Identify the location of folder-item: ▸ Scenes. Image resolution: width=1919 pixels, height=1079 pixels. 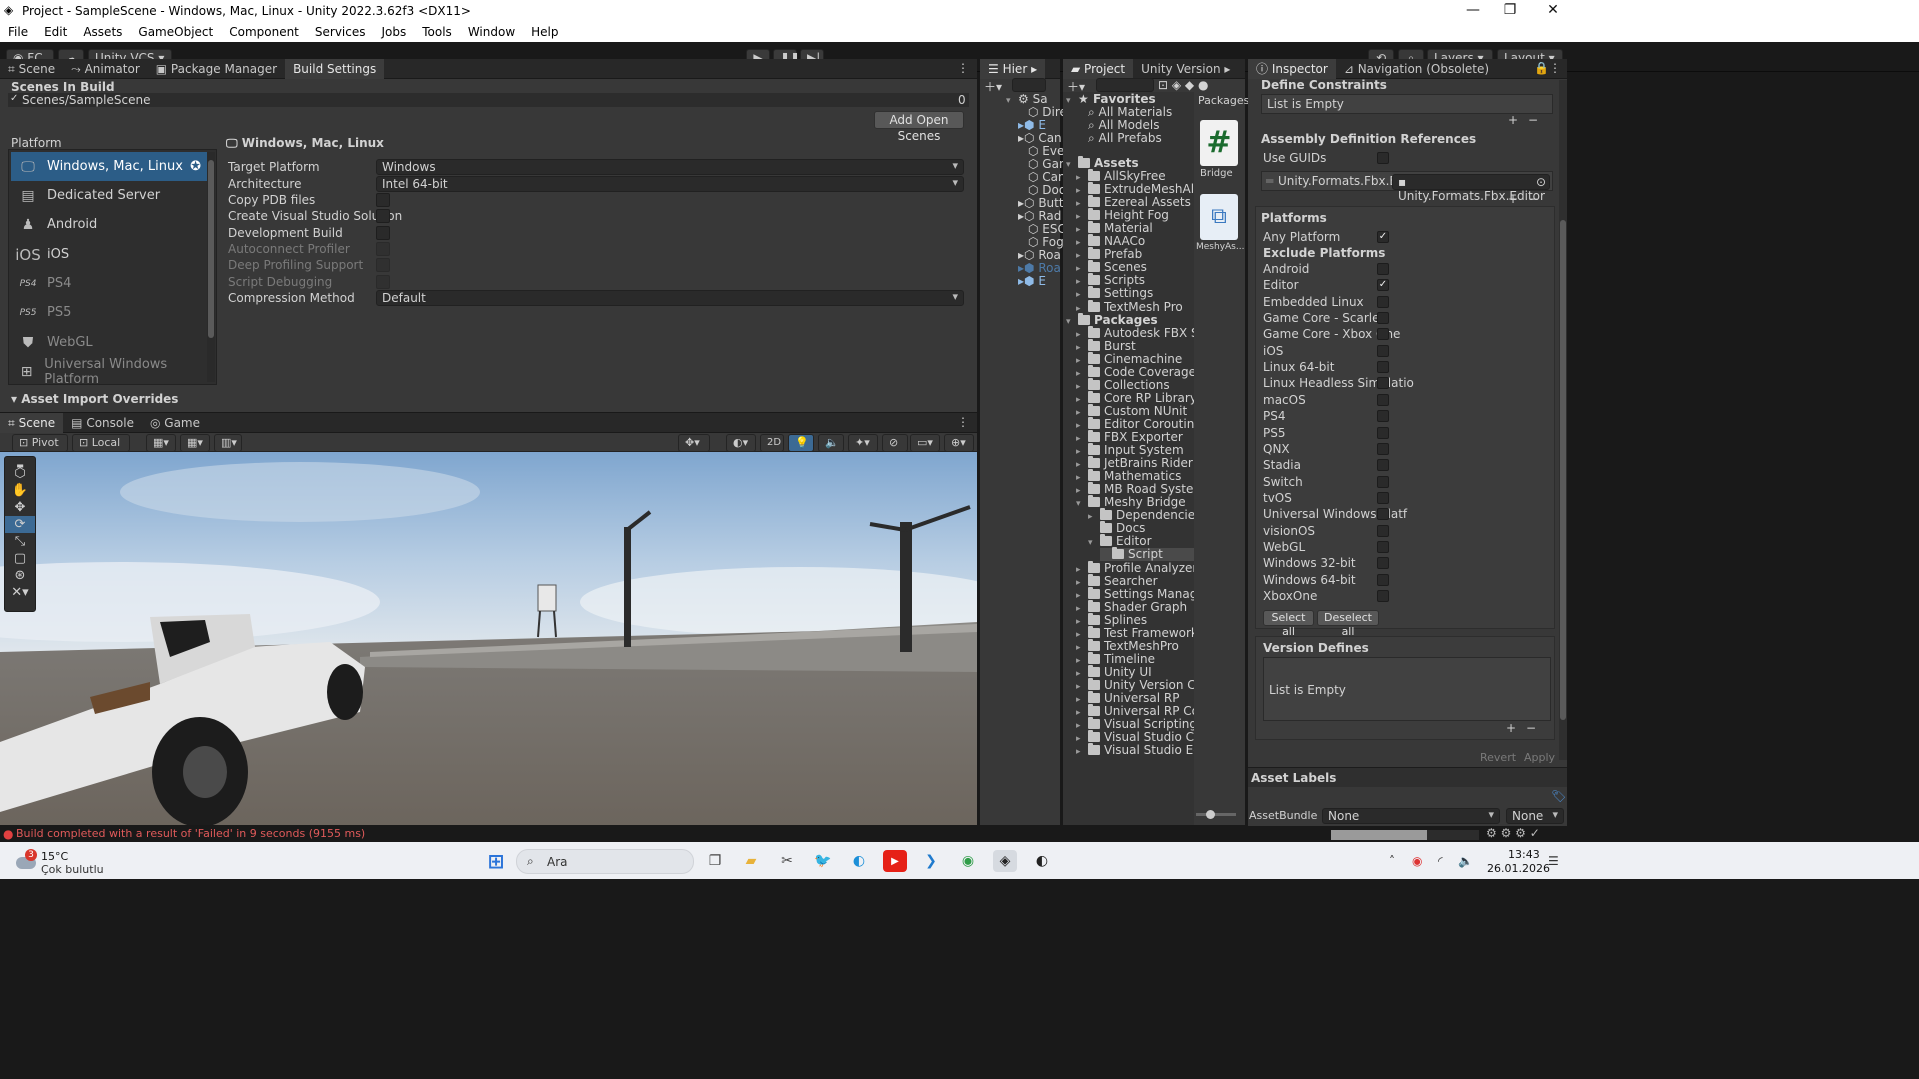
(1111, 267).